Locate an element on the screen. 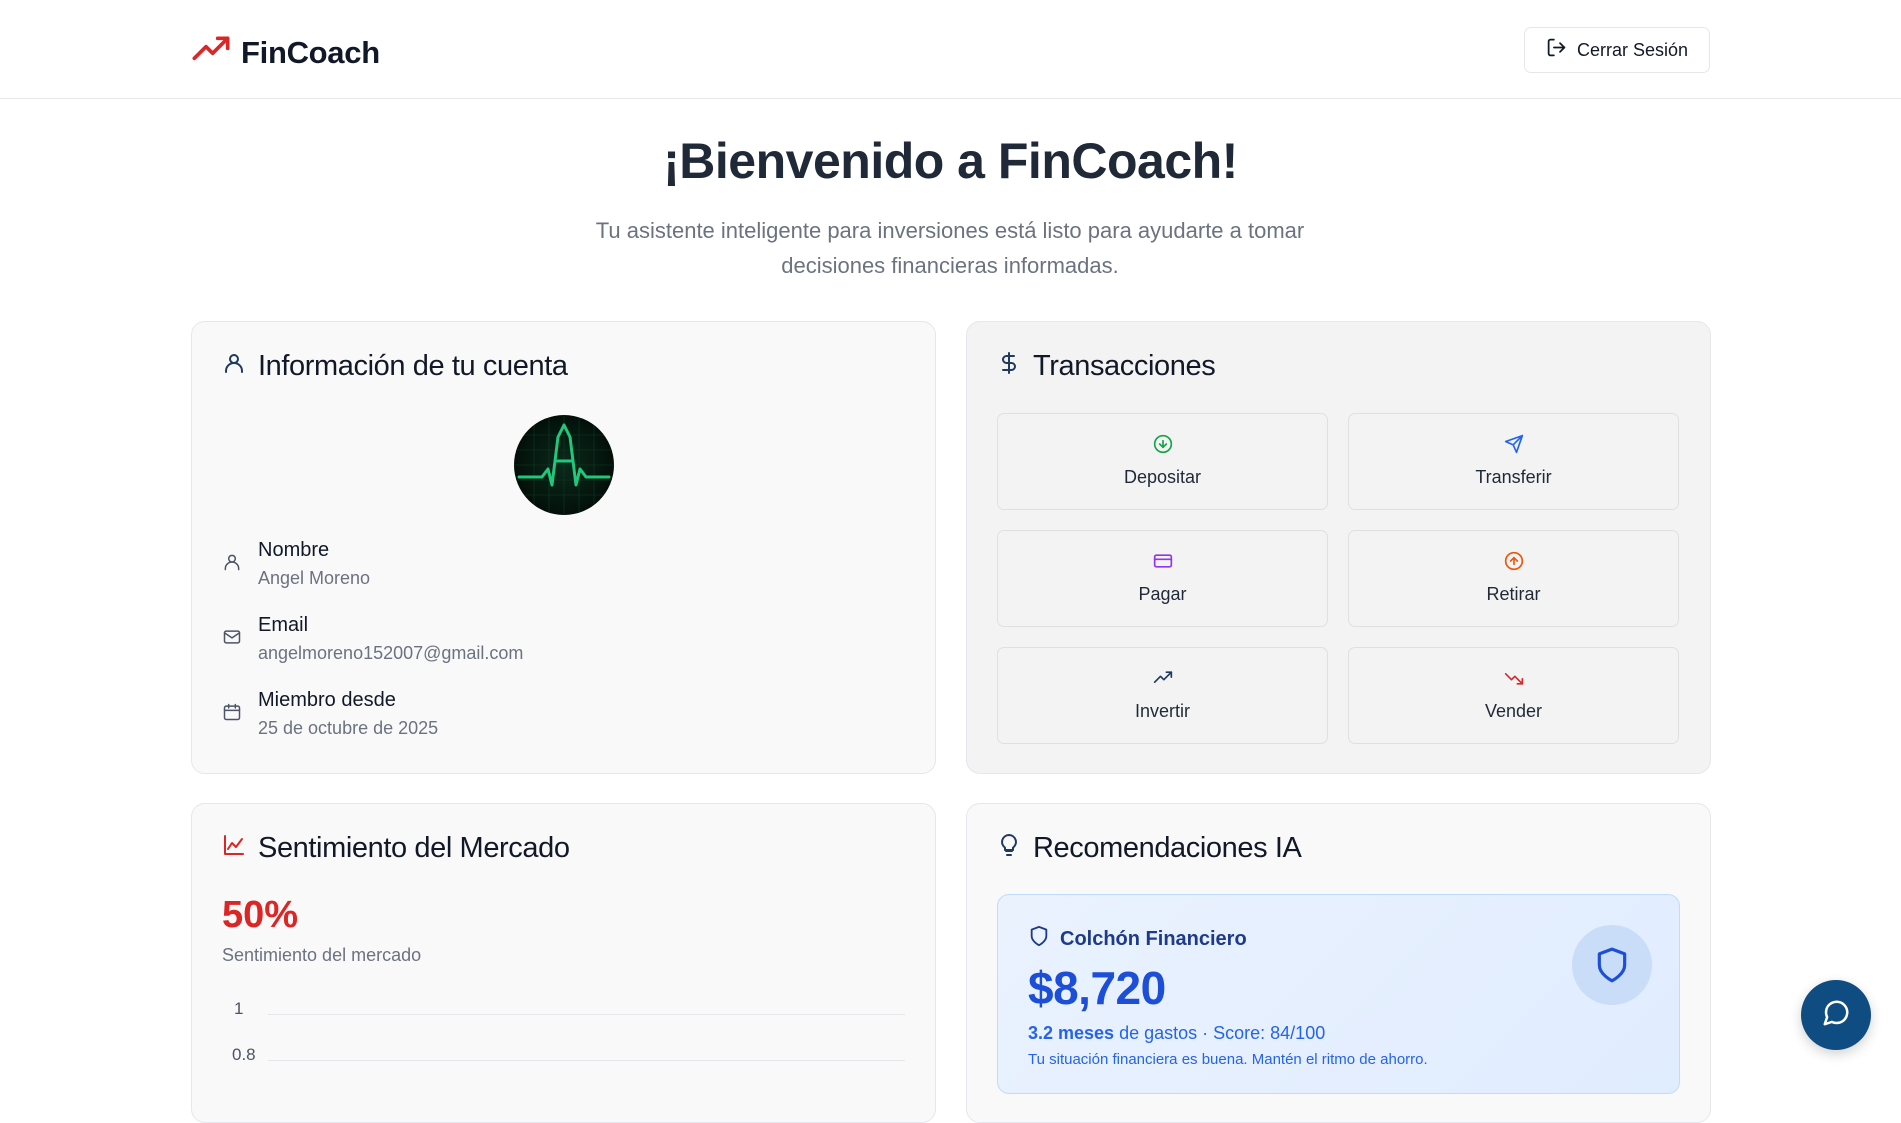 The width and height of the screenshot is (1901, 1123). dollar-icon is located at coordinates (1009, 366).